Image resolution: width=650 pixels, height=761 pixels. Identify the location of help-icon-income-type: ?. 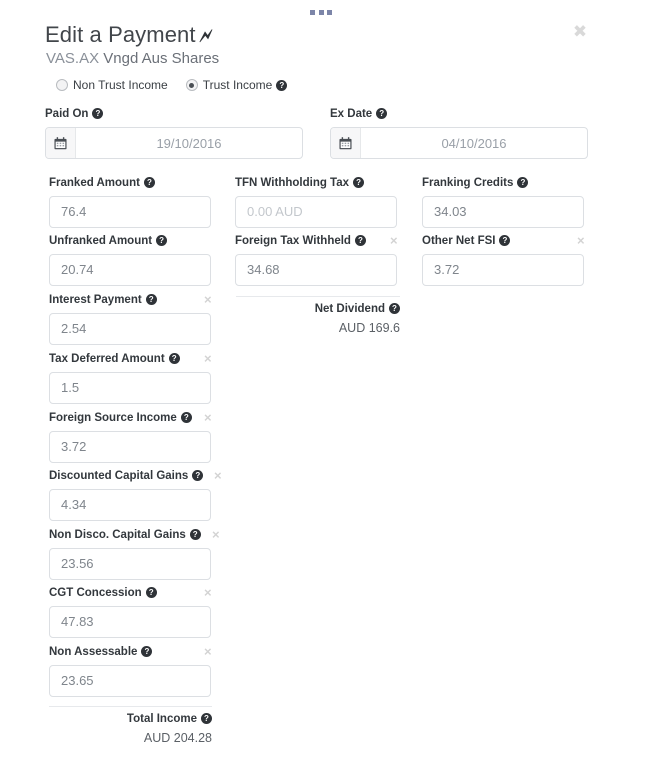
(282, 85).